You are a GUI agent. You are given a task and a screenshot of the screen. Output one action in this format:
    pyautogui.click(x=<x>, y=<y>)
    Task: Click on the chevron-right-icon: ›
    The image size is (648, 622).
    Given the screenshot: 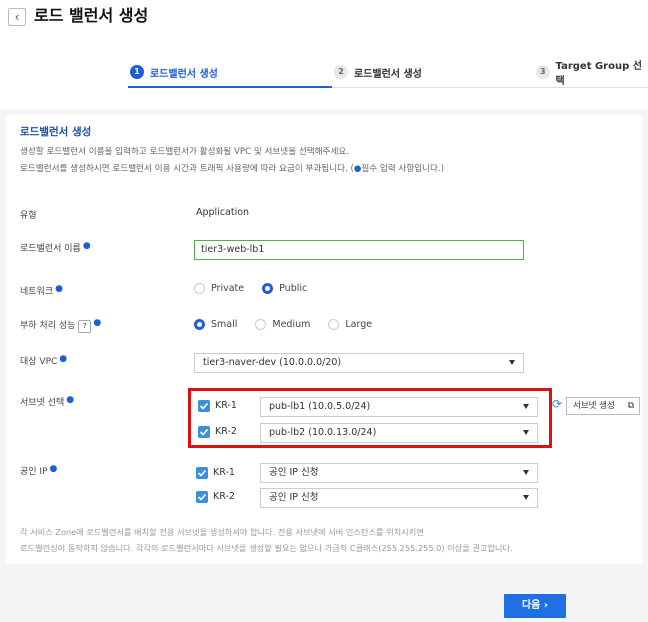 What is the action you would take?
    pyautogui.click(x=545, y=605)
    